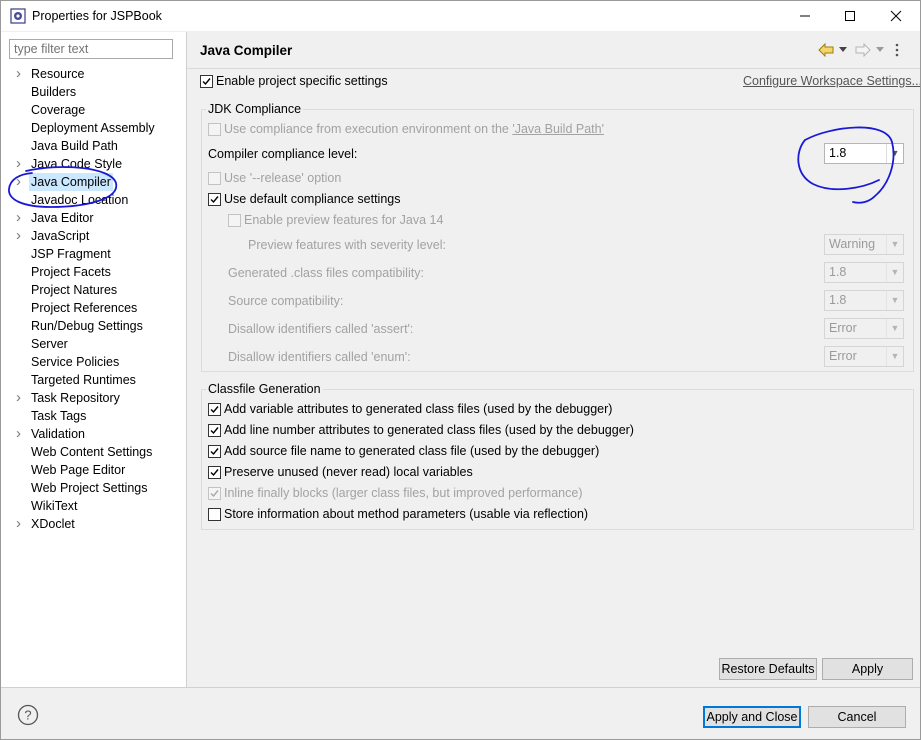  What do you see at coordinates (347, 245) in the screenshot?
I see `preview-severity-label: Preview features with severity level:` at bounding box center [347, 245].